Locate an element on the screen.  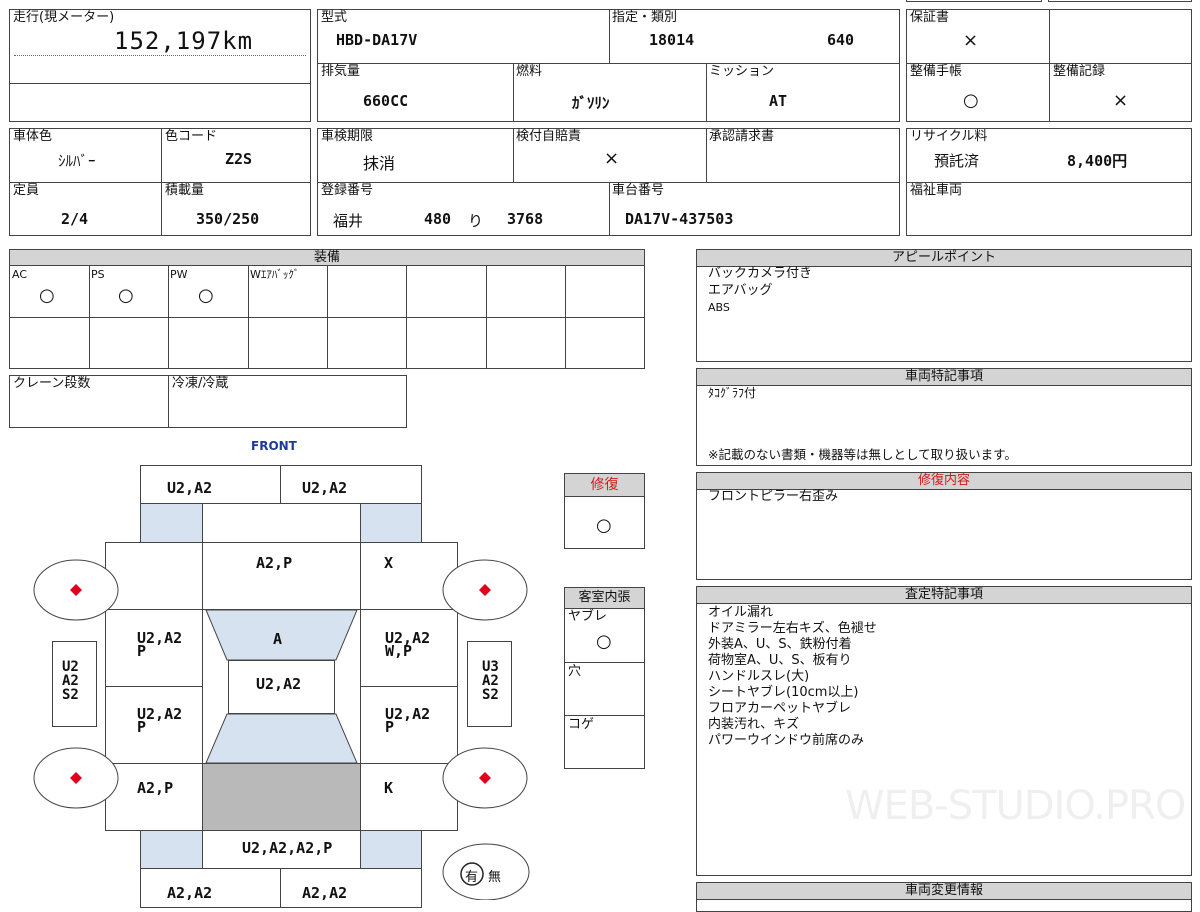
assessment-line: 内装汚れ、キズ is located at coordinates (754, 724).